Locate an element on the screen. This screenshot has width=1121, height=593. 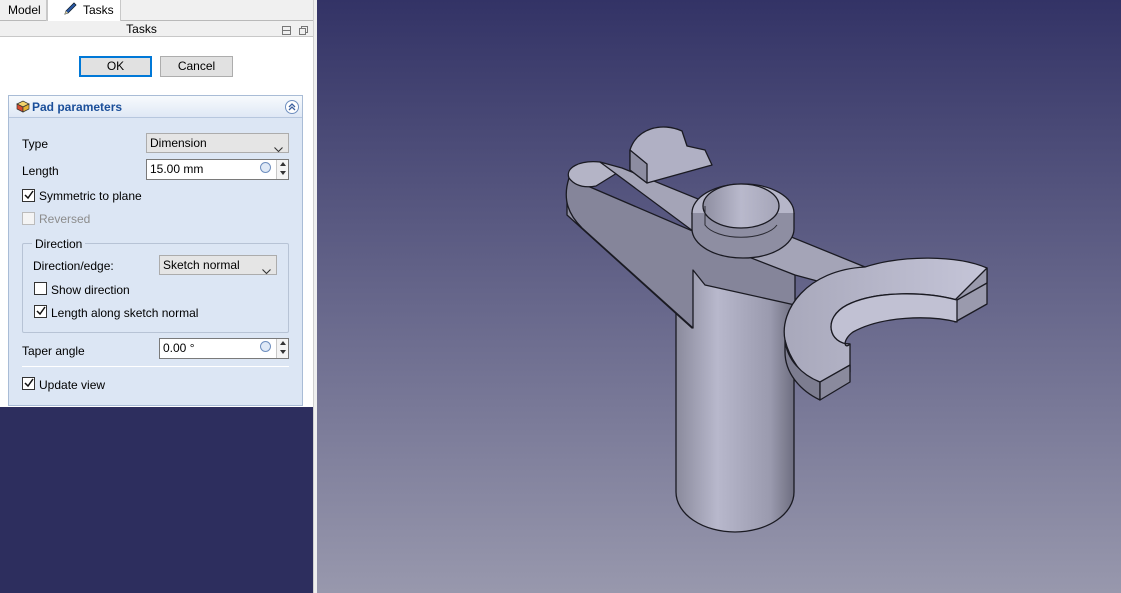
cancel-button: Cancel is located at coordinates (196, 66).